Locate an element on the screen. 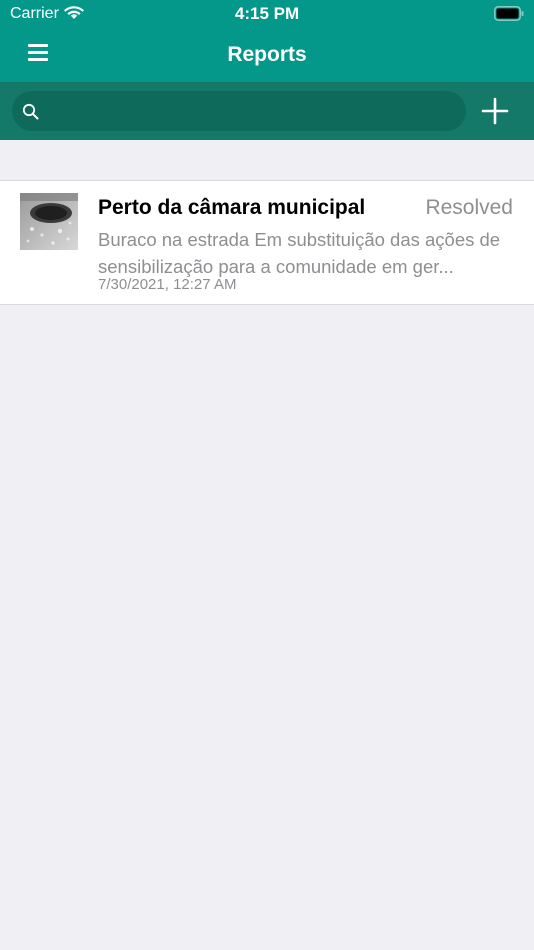 The image size is (534, 950). add-icon is located at coordinates (495, 111).